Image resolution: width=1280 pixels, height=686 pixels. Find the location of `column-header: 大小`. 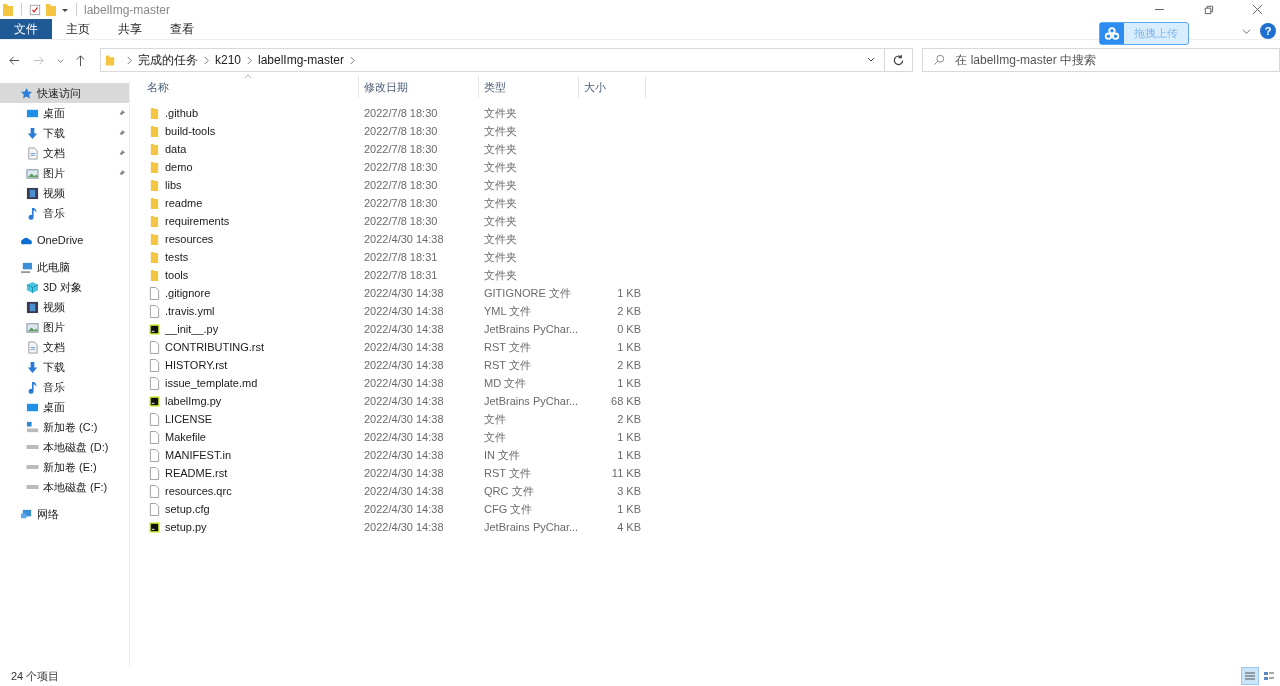

column-header: 大小 is located at coordinates (592, 87).